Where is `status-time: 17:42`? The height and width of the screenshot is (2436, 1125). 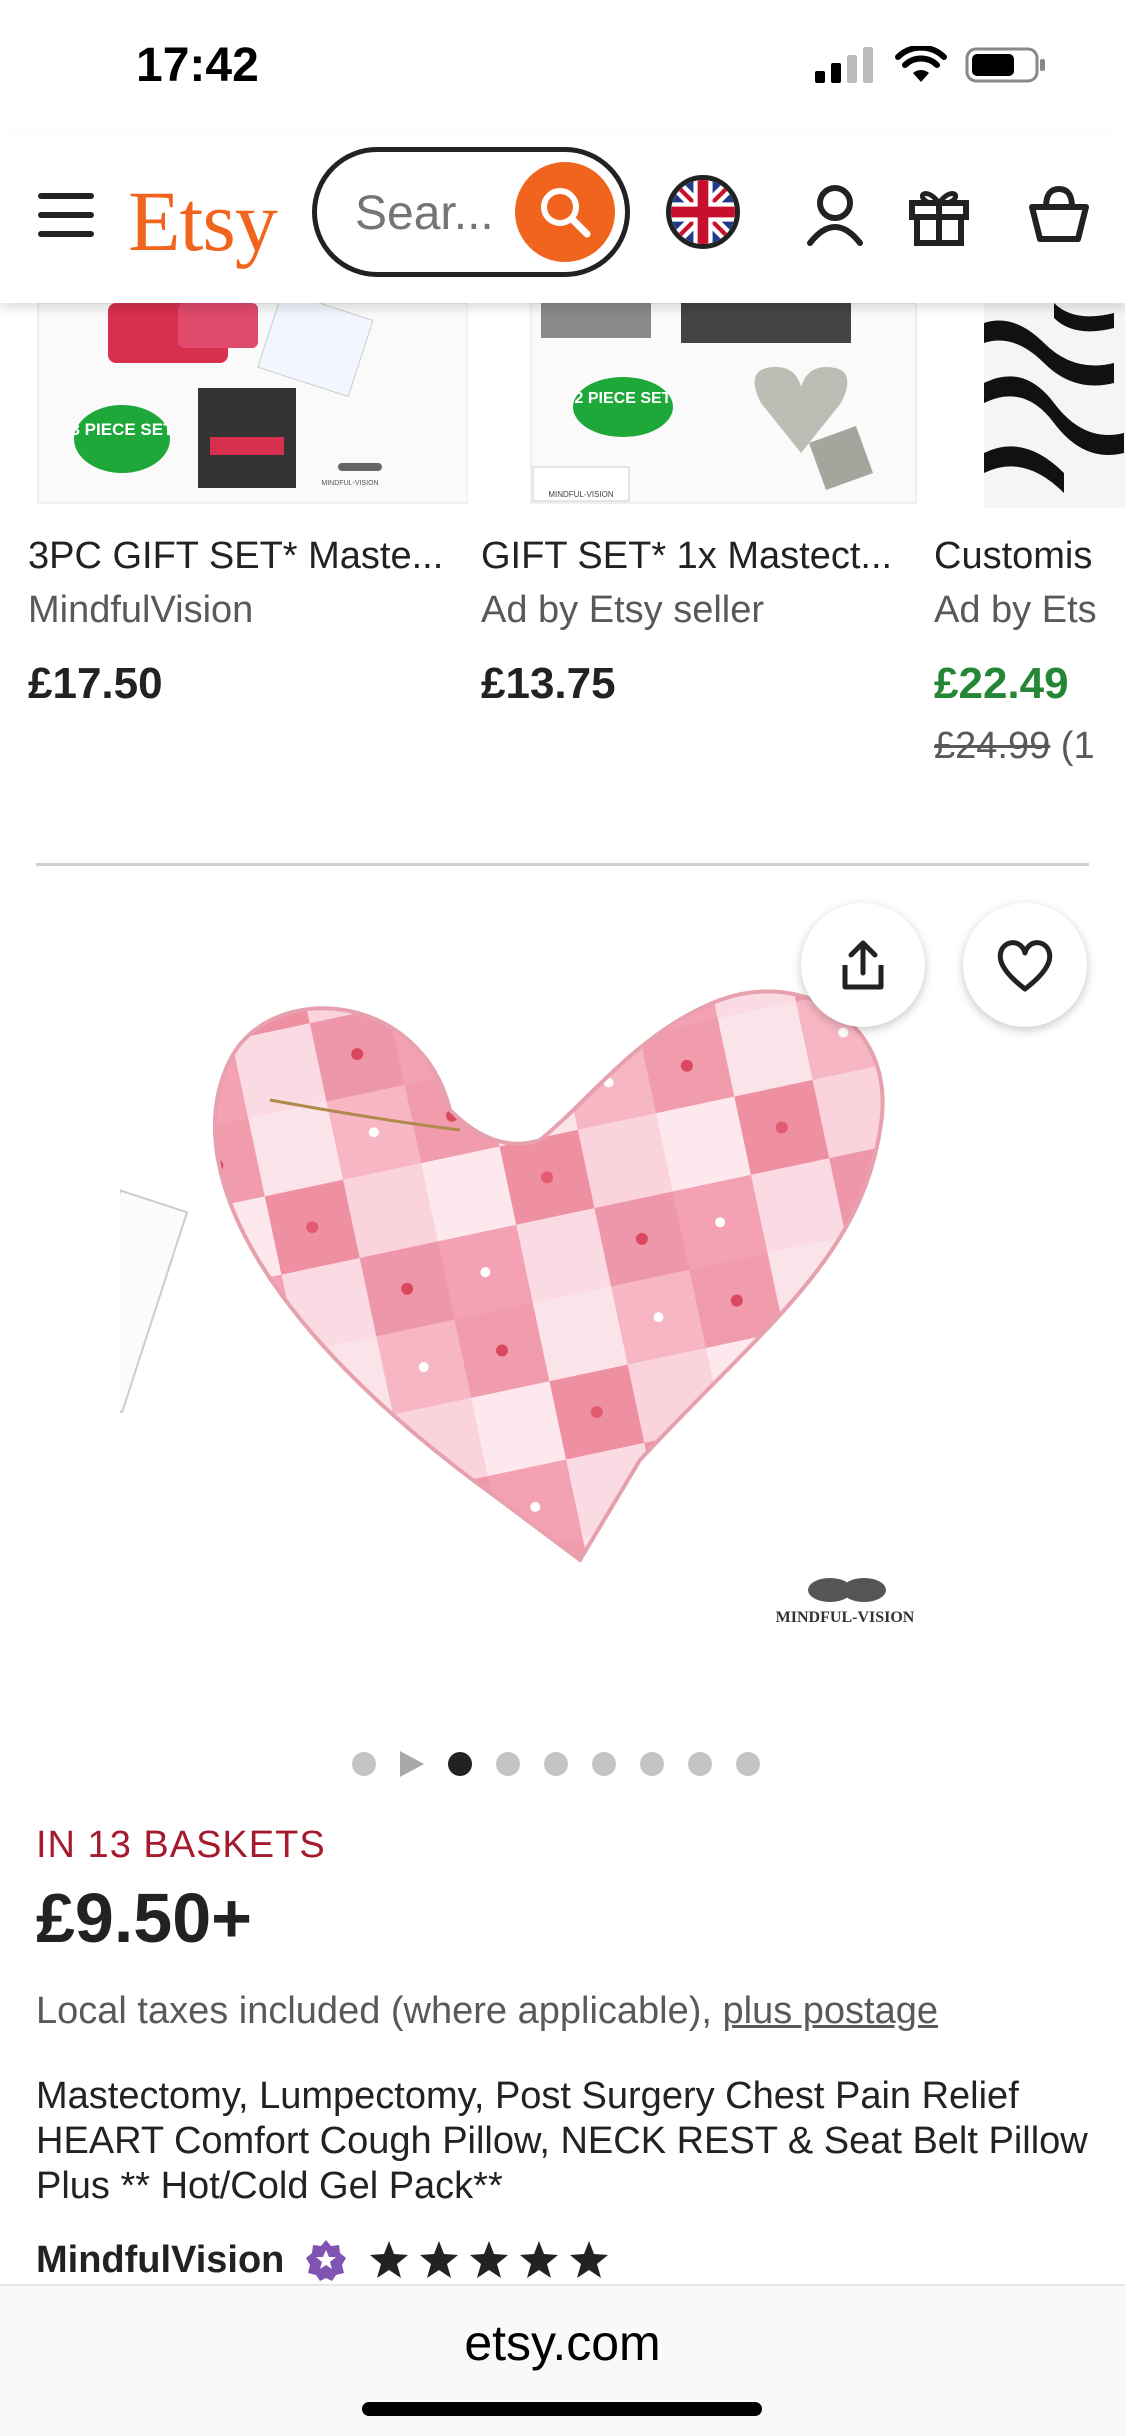
status-time: 17:42 is located at coordinates (197, 65).